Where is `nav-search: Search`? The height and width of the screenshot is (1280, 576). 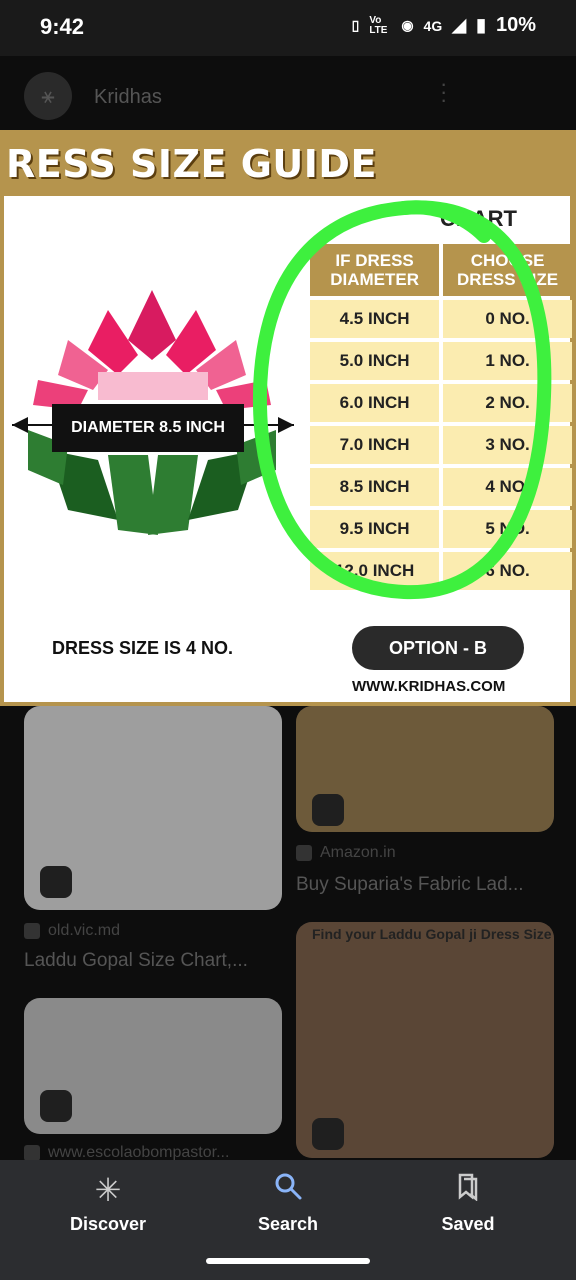
nav-search: Search is located at coordinates (288, 1202).